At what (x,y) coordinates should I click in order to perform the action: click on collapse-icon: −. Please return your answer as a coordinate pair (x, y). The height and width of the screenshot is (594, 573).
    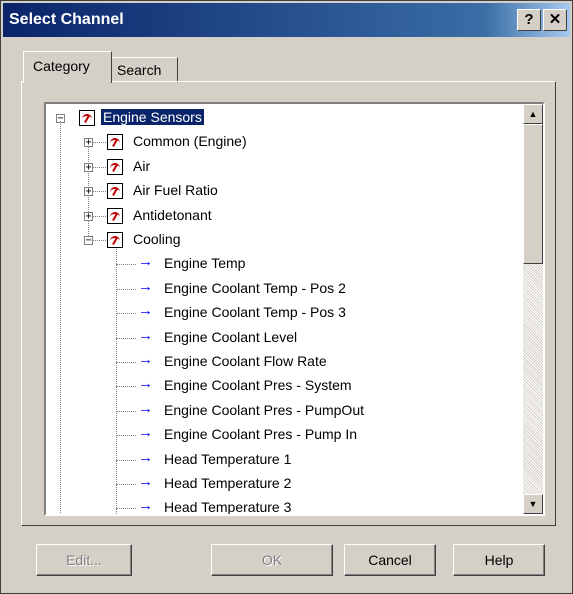
    Looking at the image, I should click on (88, 241).